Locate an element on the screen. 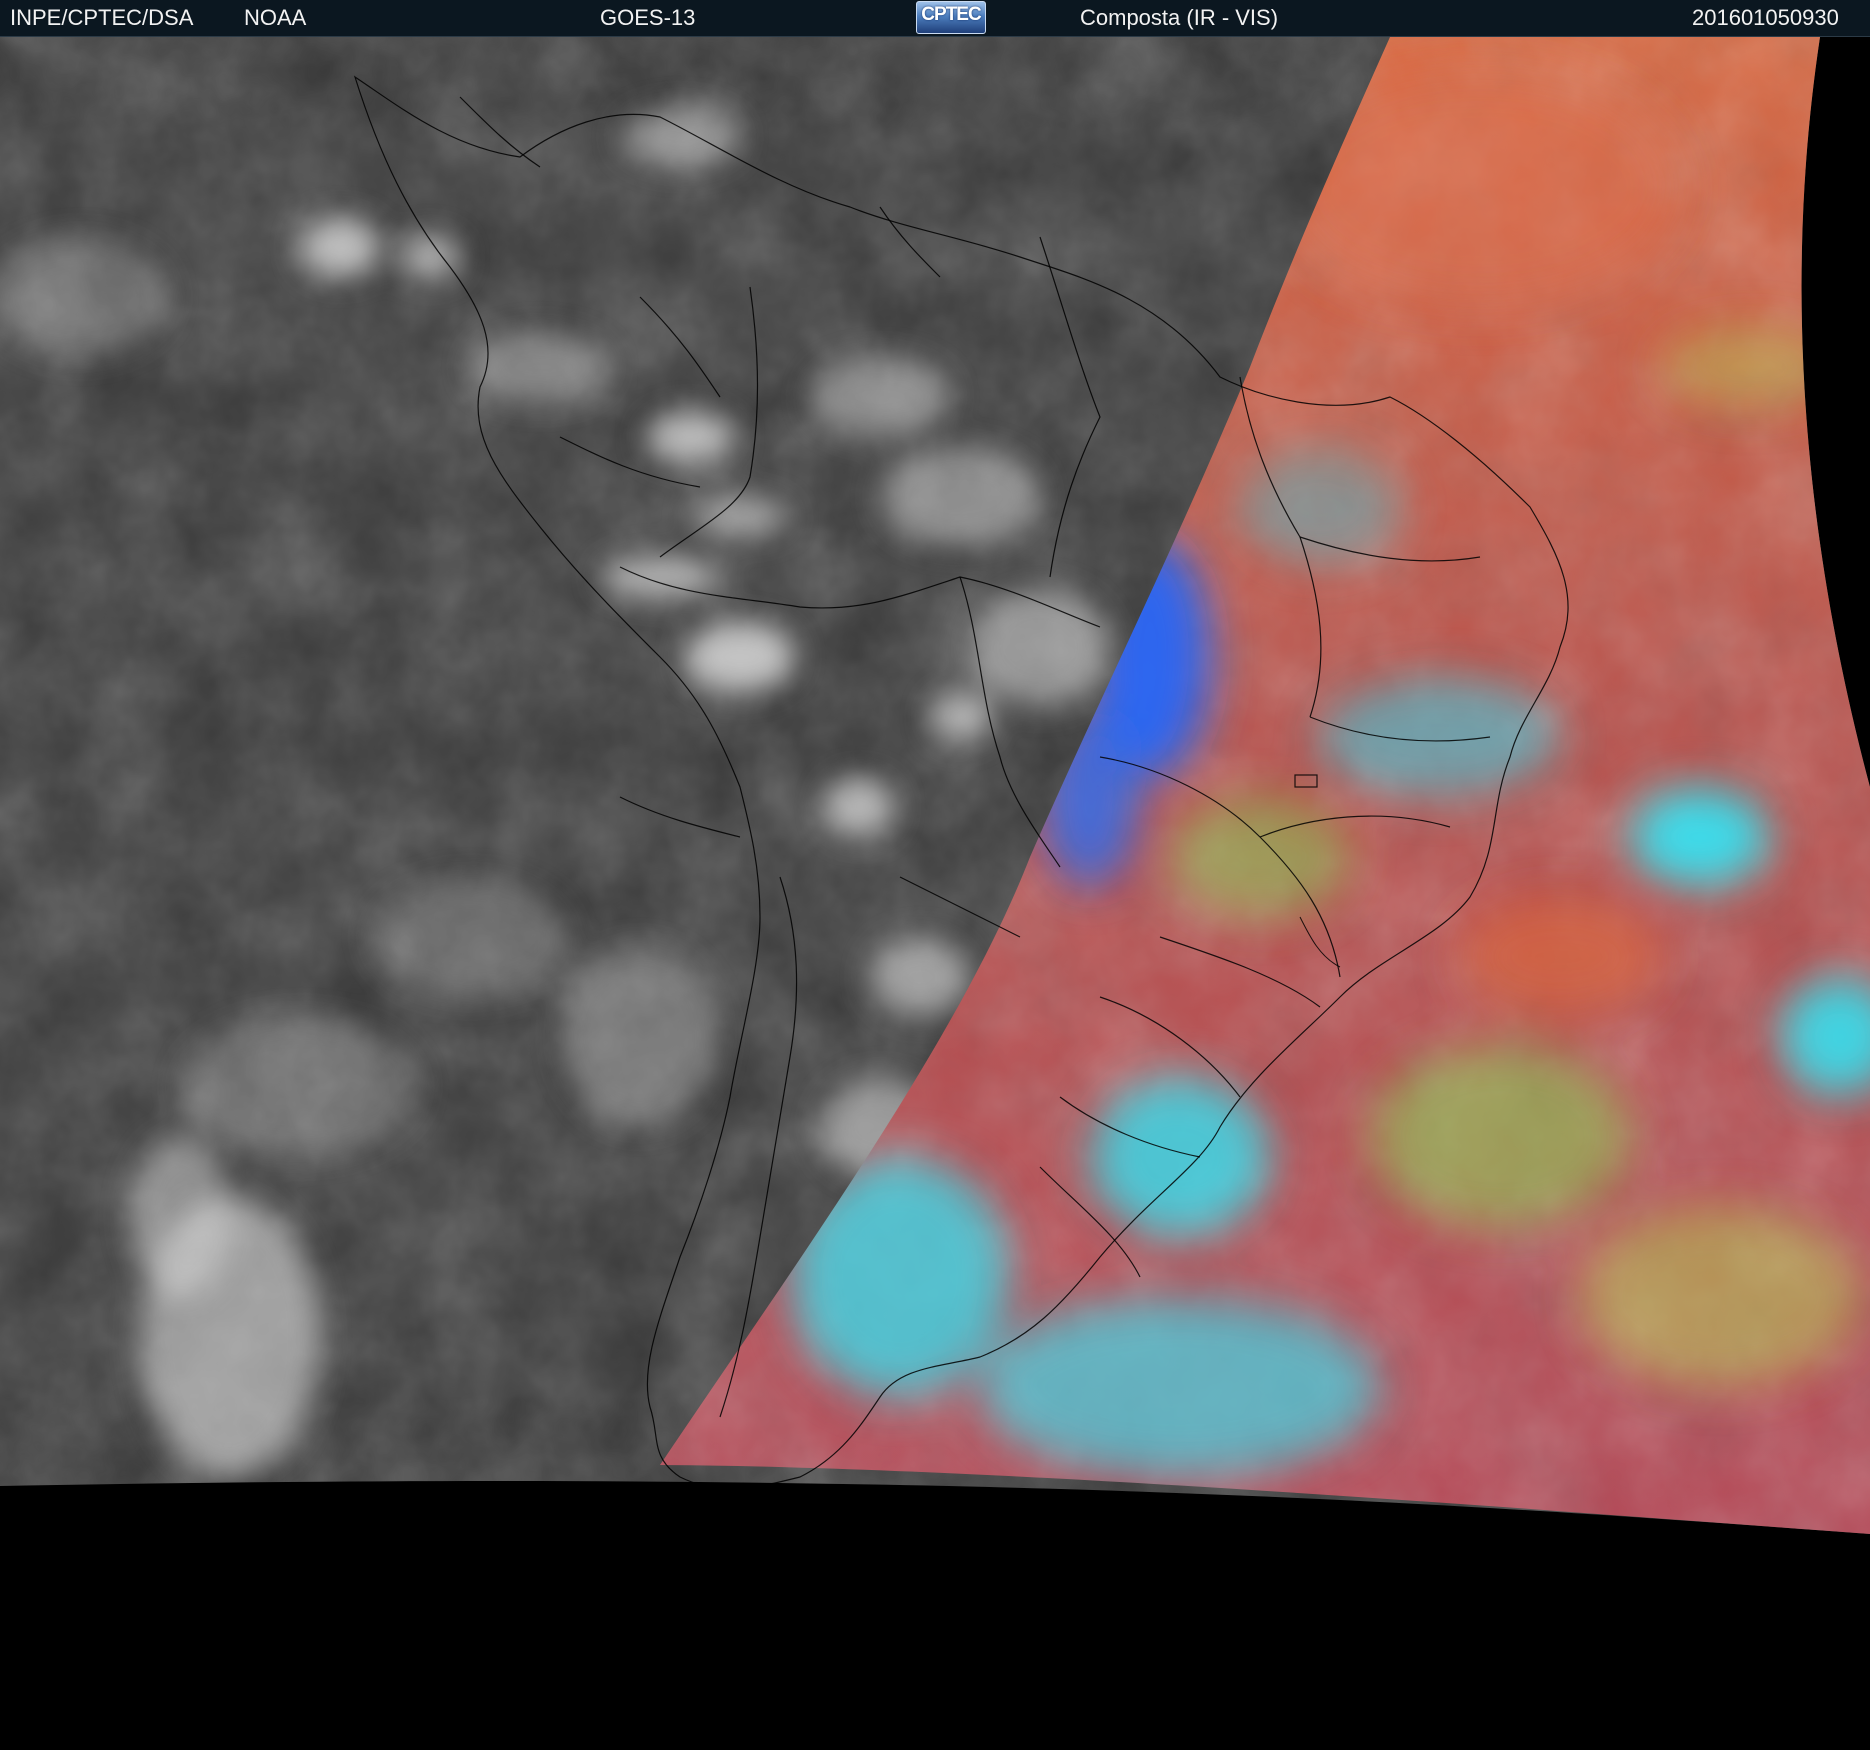 Image resolution: width=1870 pixels, height=1750 pixels. timestamp-label: 201601050930 is located at coordinates (1765, 17).